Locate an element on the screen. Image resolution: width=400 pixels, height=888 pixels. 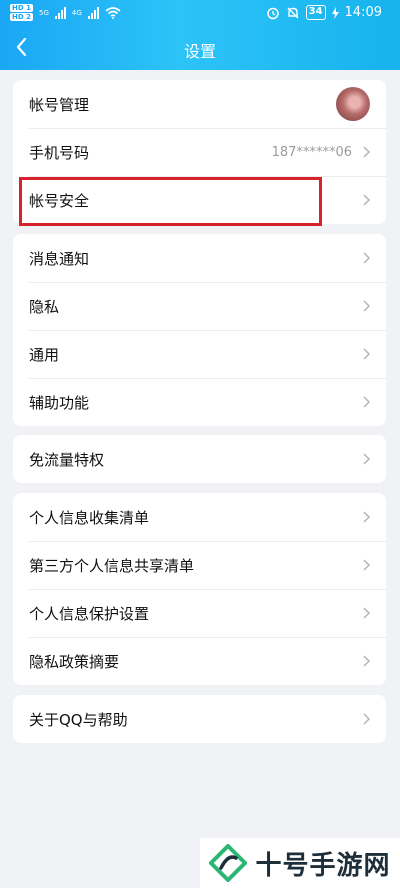
signal2-icon is located at coordinates (93, 12).